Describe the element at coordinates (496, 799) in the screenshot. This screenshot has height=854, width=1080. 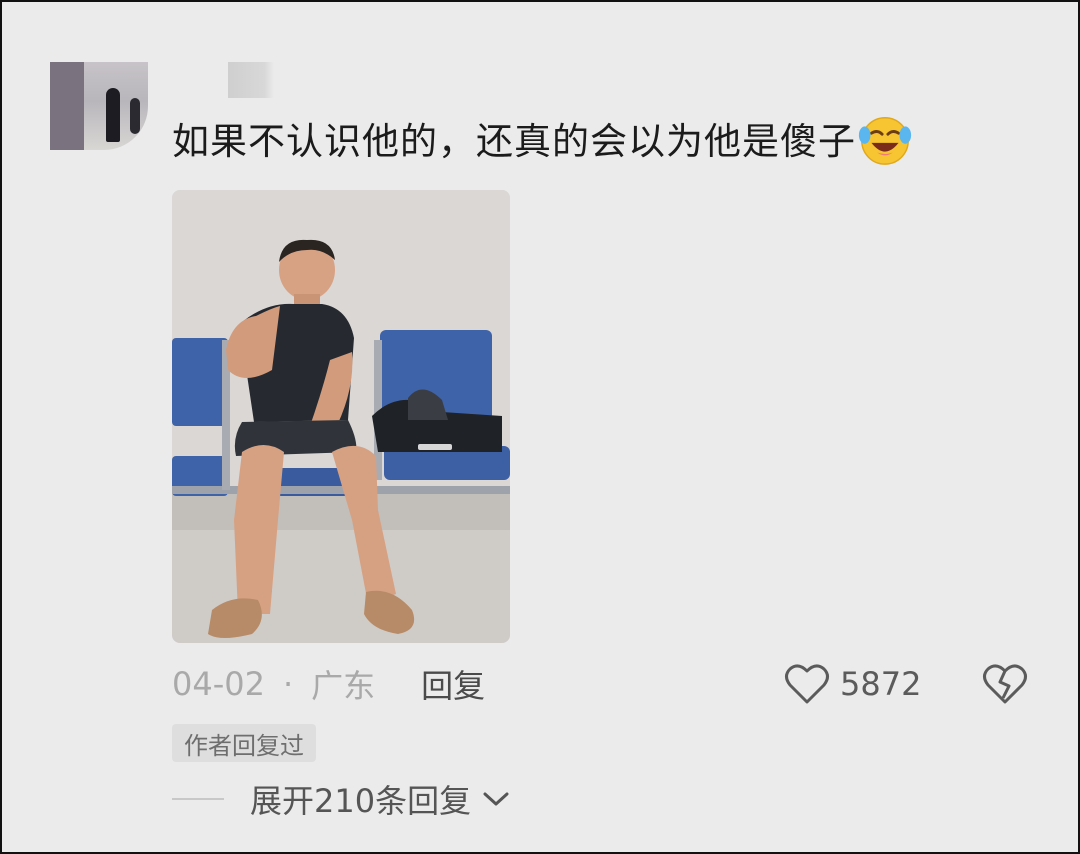
I see `chevron-down-icon` at that location.